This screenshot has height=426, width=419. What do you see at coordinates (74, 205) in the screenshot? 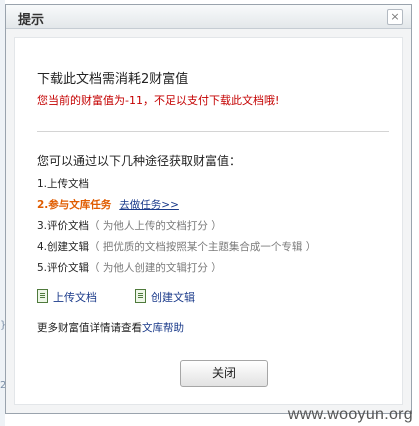
I see `way-item-text: 2.参与文库任务` at bounding box center [74, 205].